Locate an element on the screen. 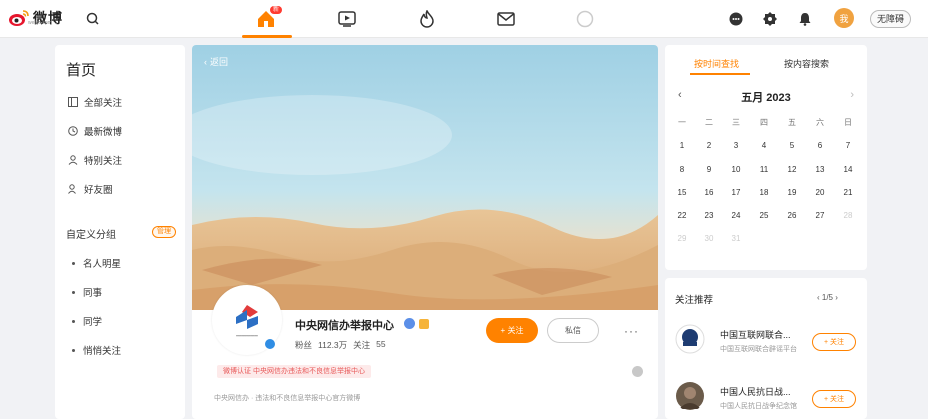 The width and height of the screenshot is (928, 419). back-label: 返回 is located at coordinates (219, 62).